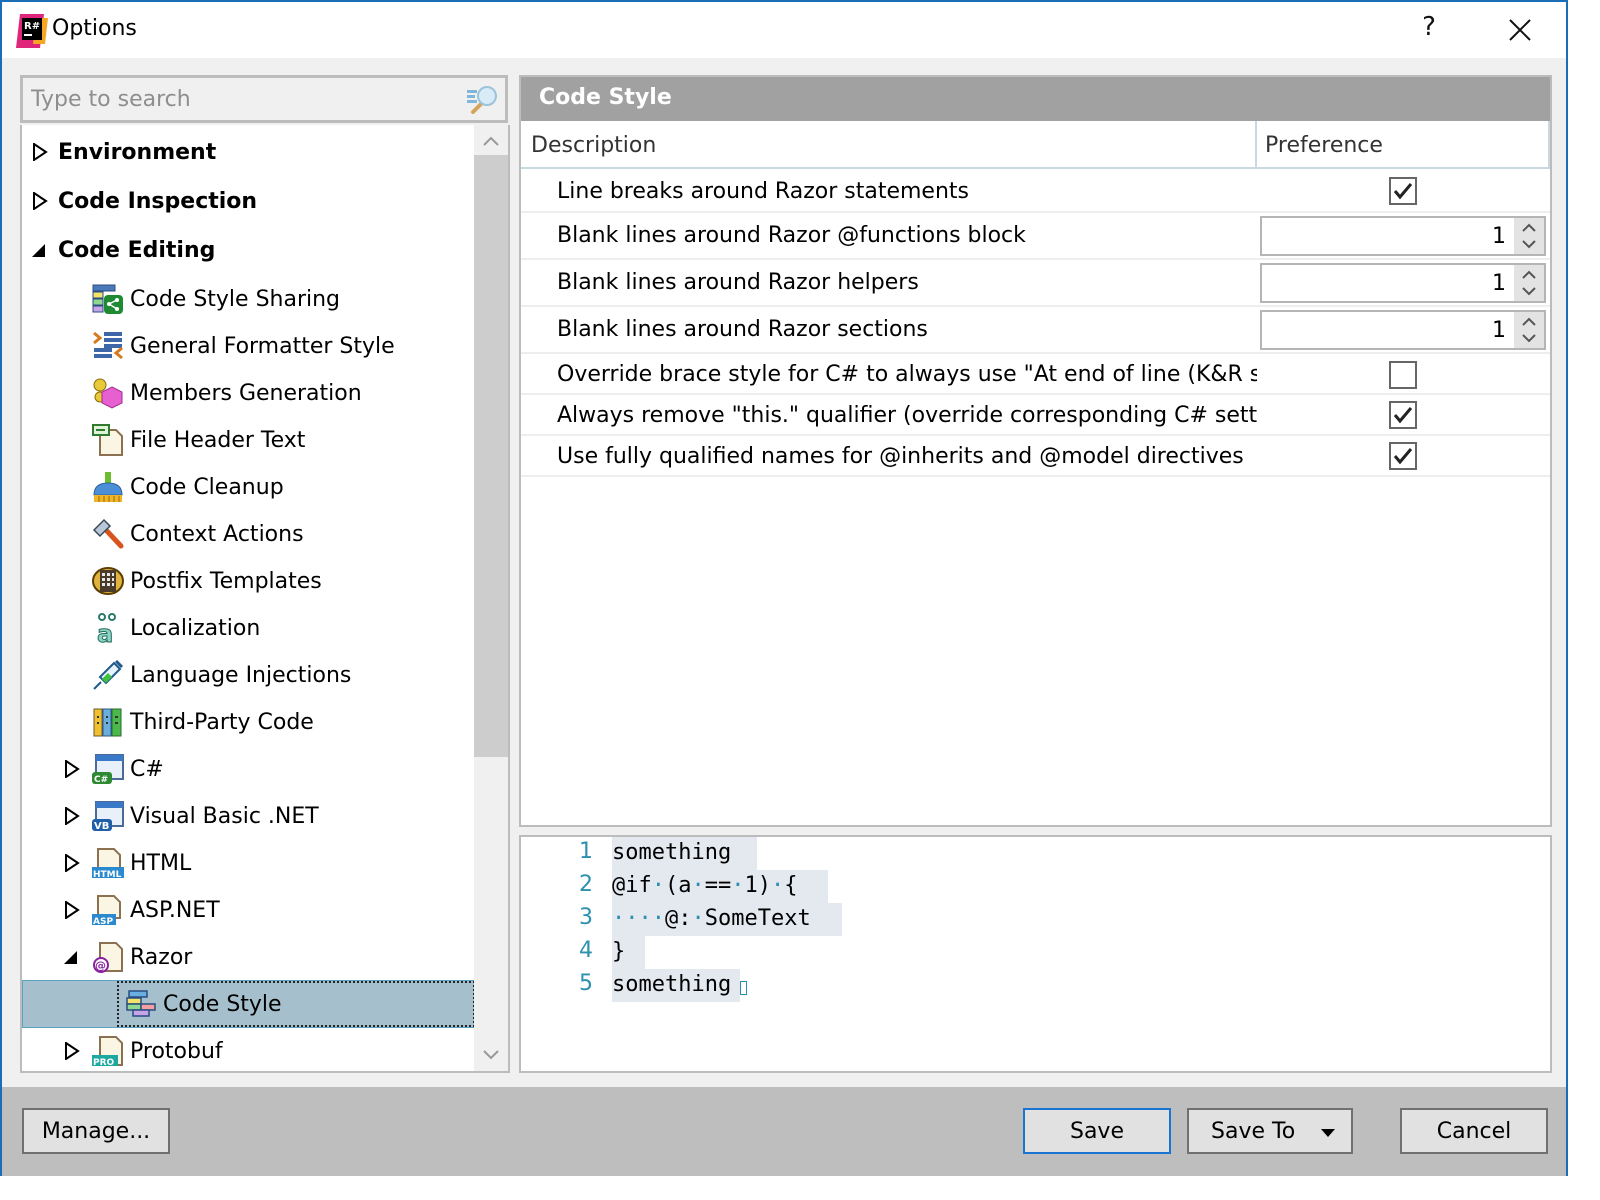 This screenshot has height=1200, width=1600. Describe the element at coordinates (491, 1056) in the screenshot. I see `scroll-down-button` at that location.